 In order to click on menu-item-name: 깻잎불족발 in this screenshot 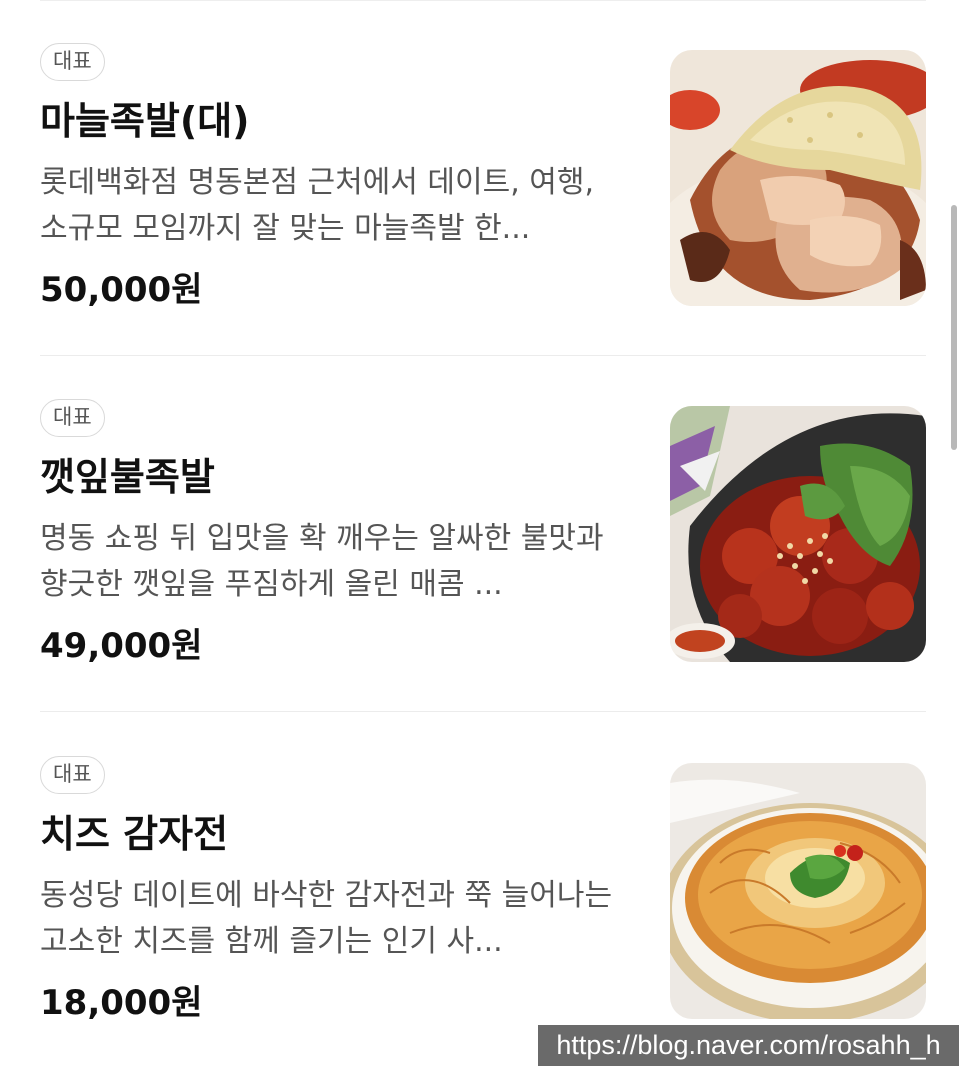, I will do `click(127, 477)`.